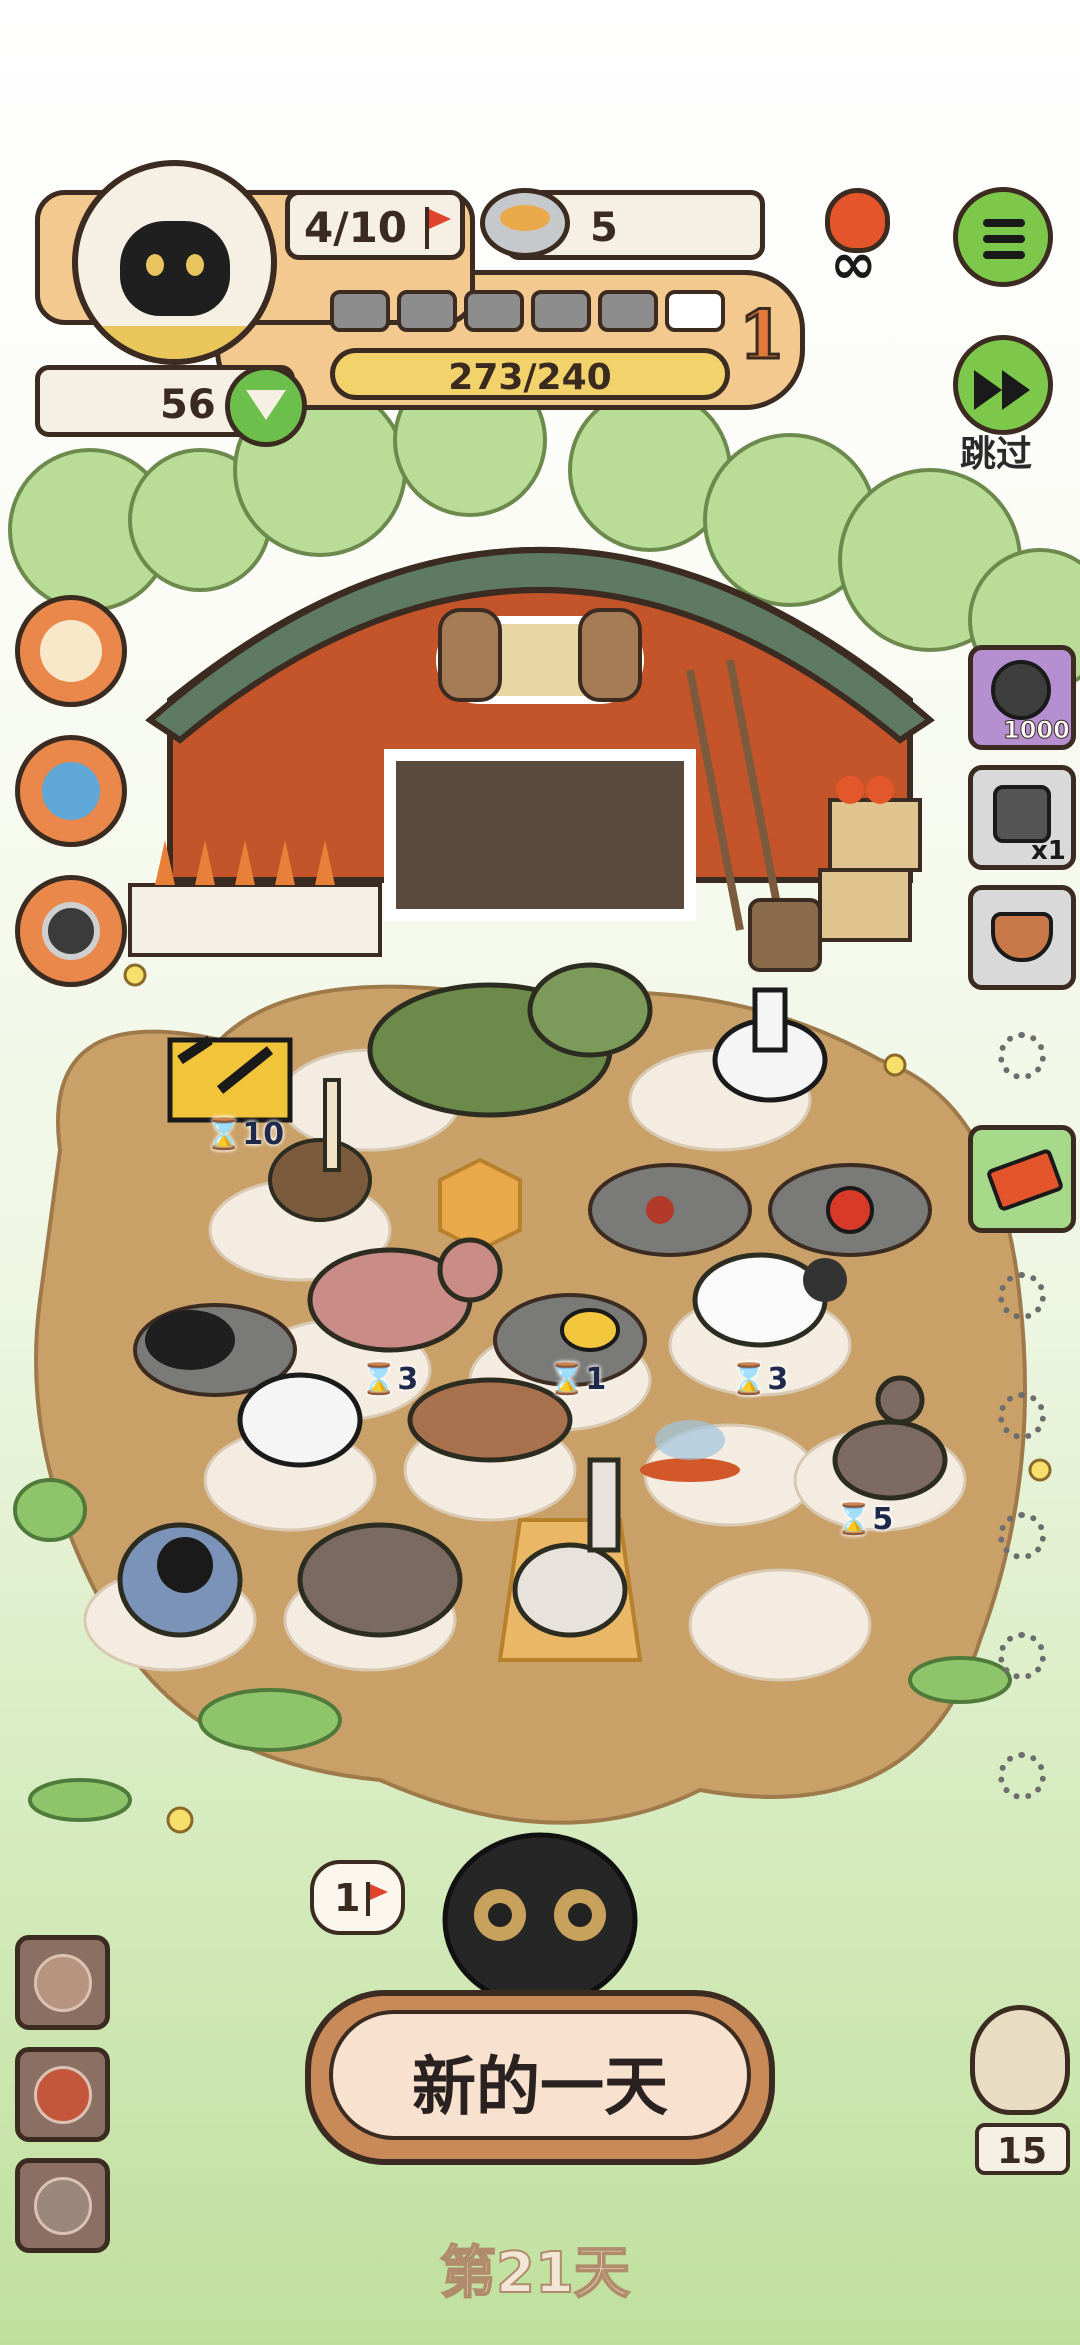 This screenshot has height=2345, width=1080. What do you see at coordinates (988, 390) in the screenshot?
I see `fast-forward-icon` at bounding box center [988, 390].